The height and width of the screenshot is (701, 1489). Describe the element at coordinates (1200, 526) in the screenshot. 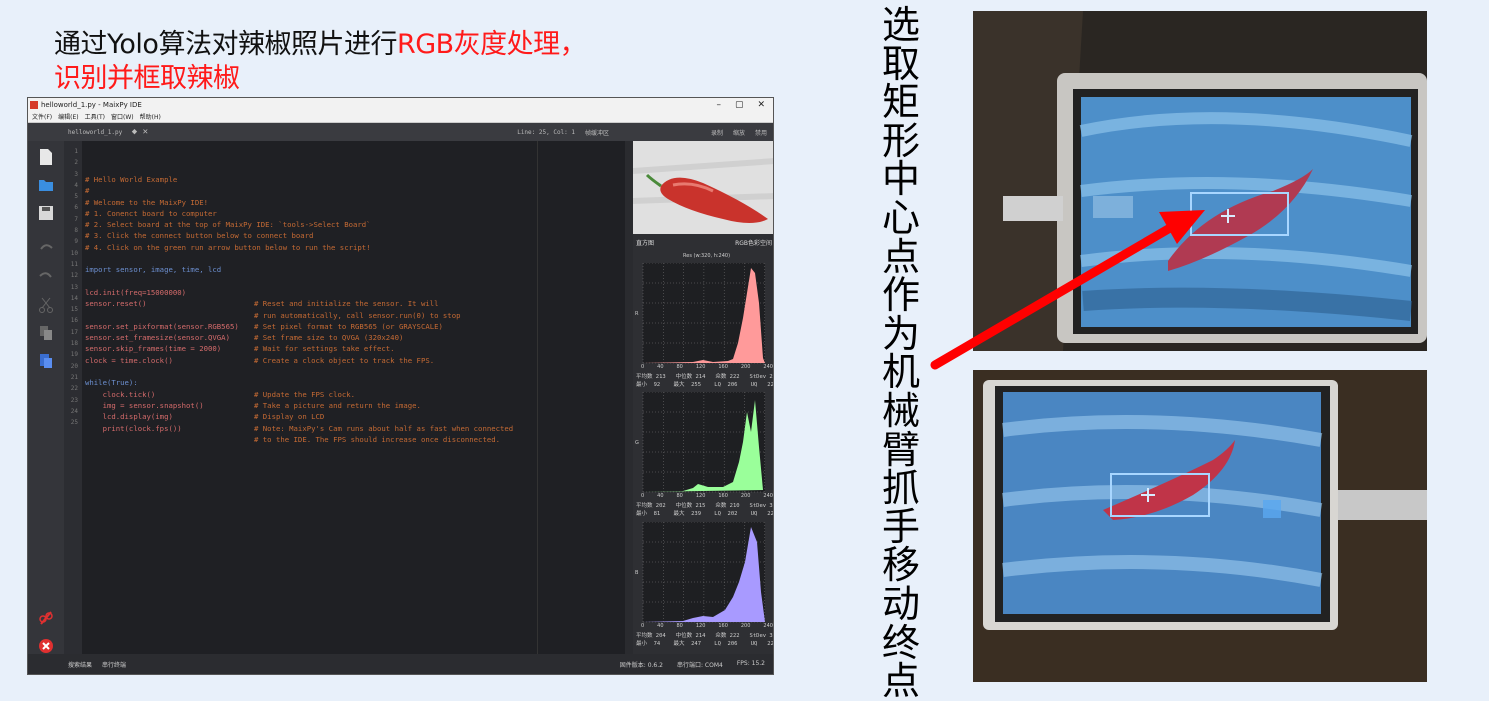

I see `lcd-photo-bottom` at that location.